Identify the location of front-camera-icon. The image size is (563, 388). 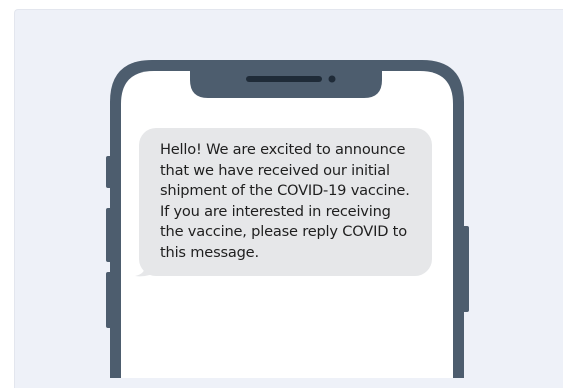
(332, 79).